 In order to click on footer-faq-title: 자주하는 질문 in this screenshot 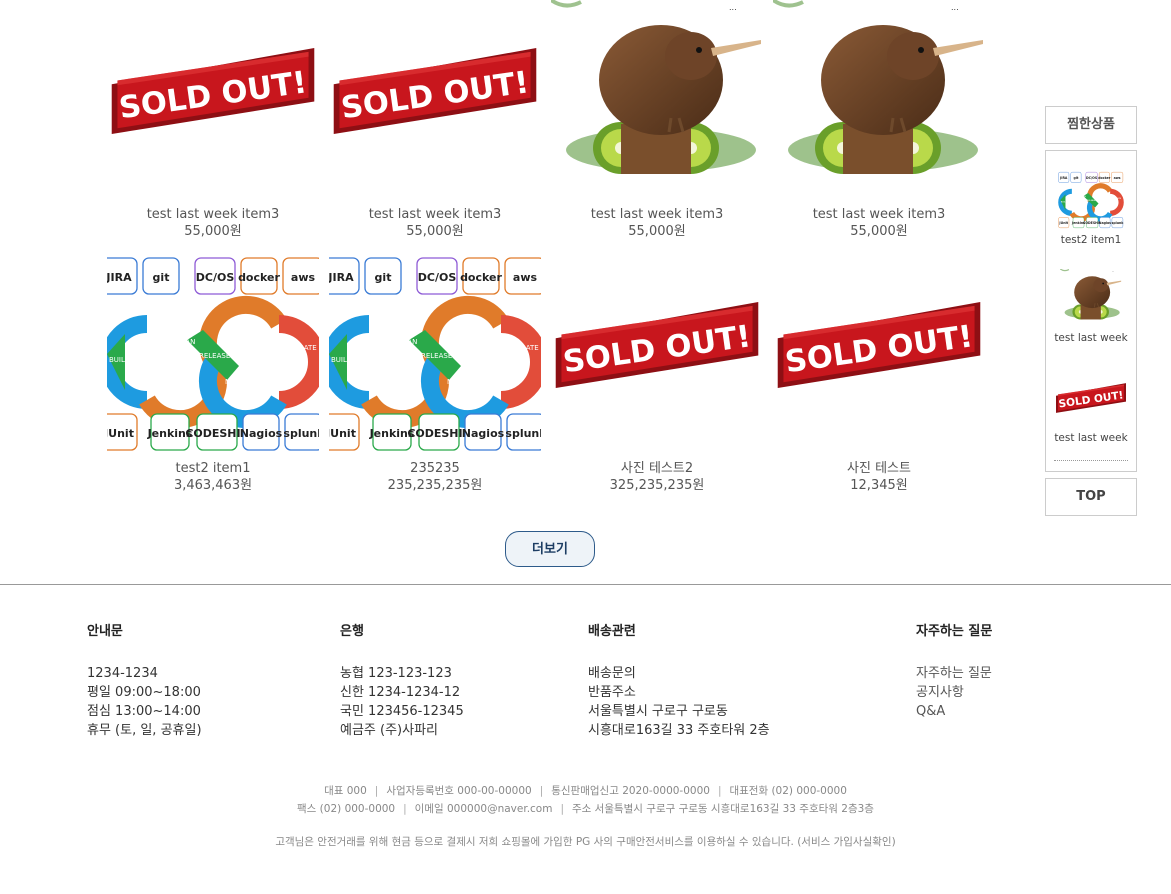, I will do `click(954, 631)`.